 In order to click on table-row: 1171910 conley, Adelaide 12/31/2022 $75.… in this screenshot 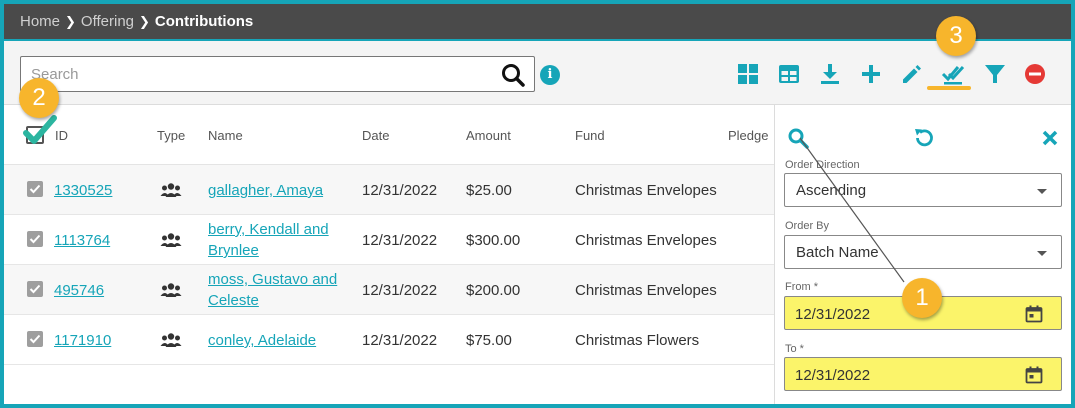, I will do `click(389, 340)`.